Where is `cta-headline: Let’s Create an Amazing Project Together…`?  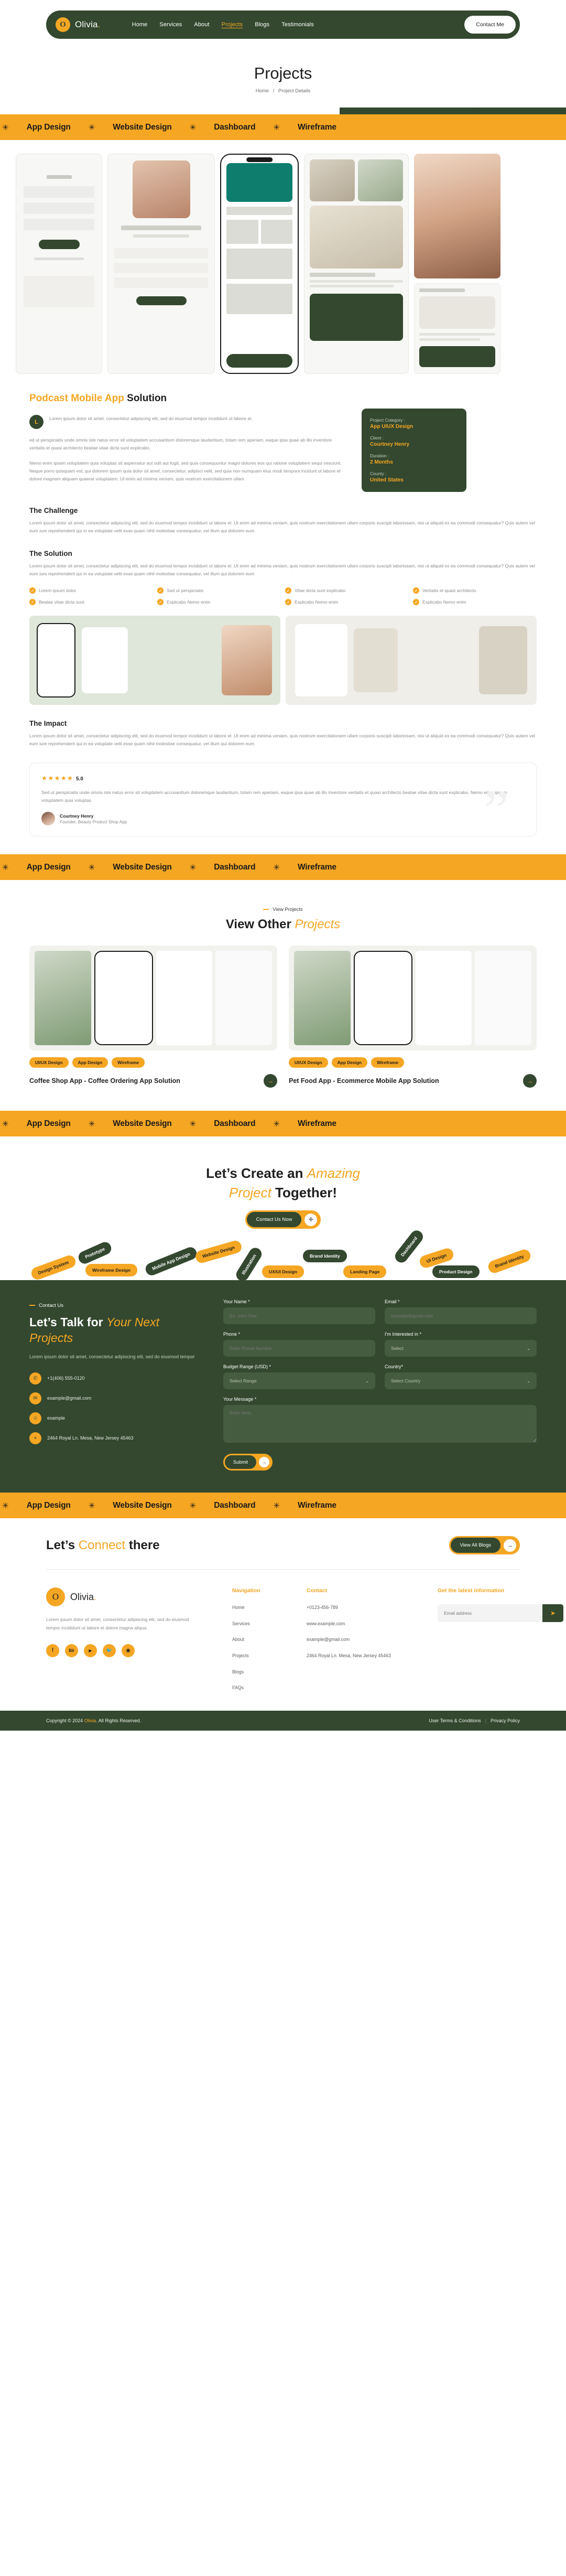 cta-headline: Let’s Create an Amazing Project Together… is located at coordinates (283, 1183).